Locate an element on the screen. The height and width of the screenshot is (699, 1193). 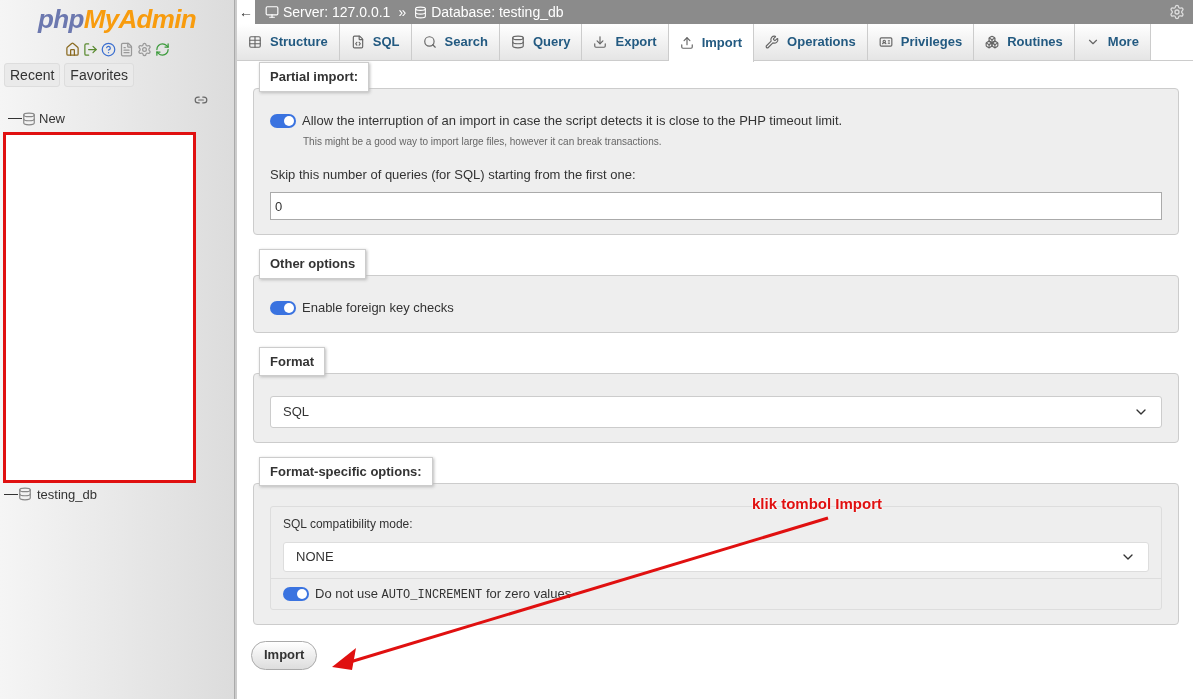
home-icon is located at coordinates (72, 49).